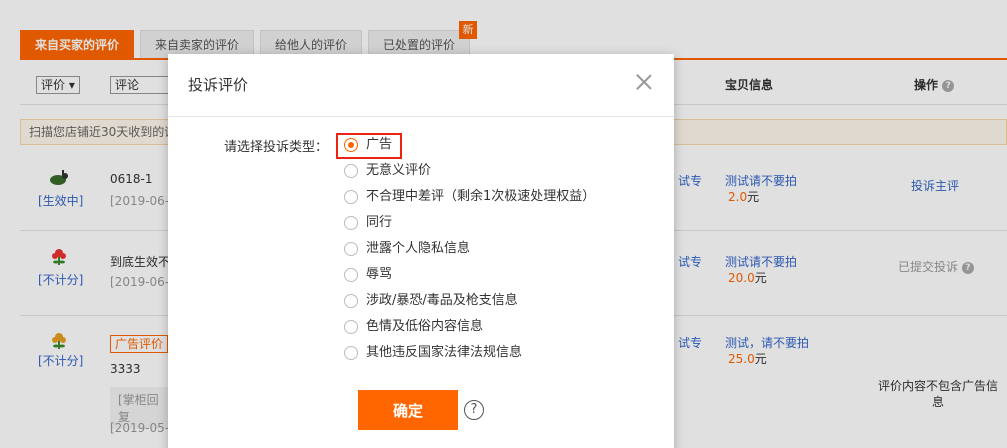 The image size is (1007, 448). I want to click on option-label: 其他违反国家法律法规信息, so click(444, 352).